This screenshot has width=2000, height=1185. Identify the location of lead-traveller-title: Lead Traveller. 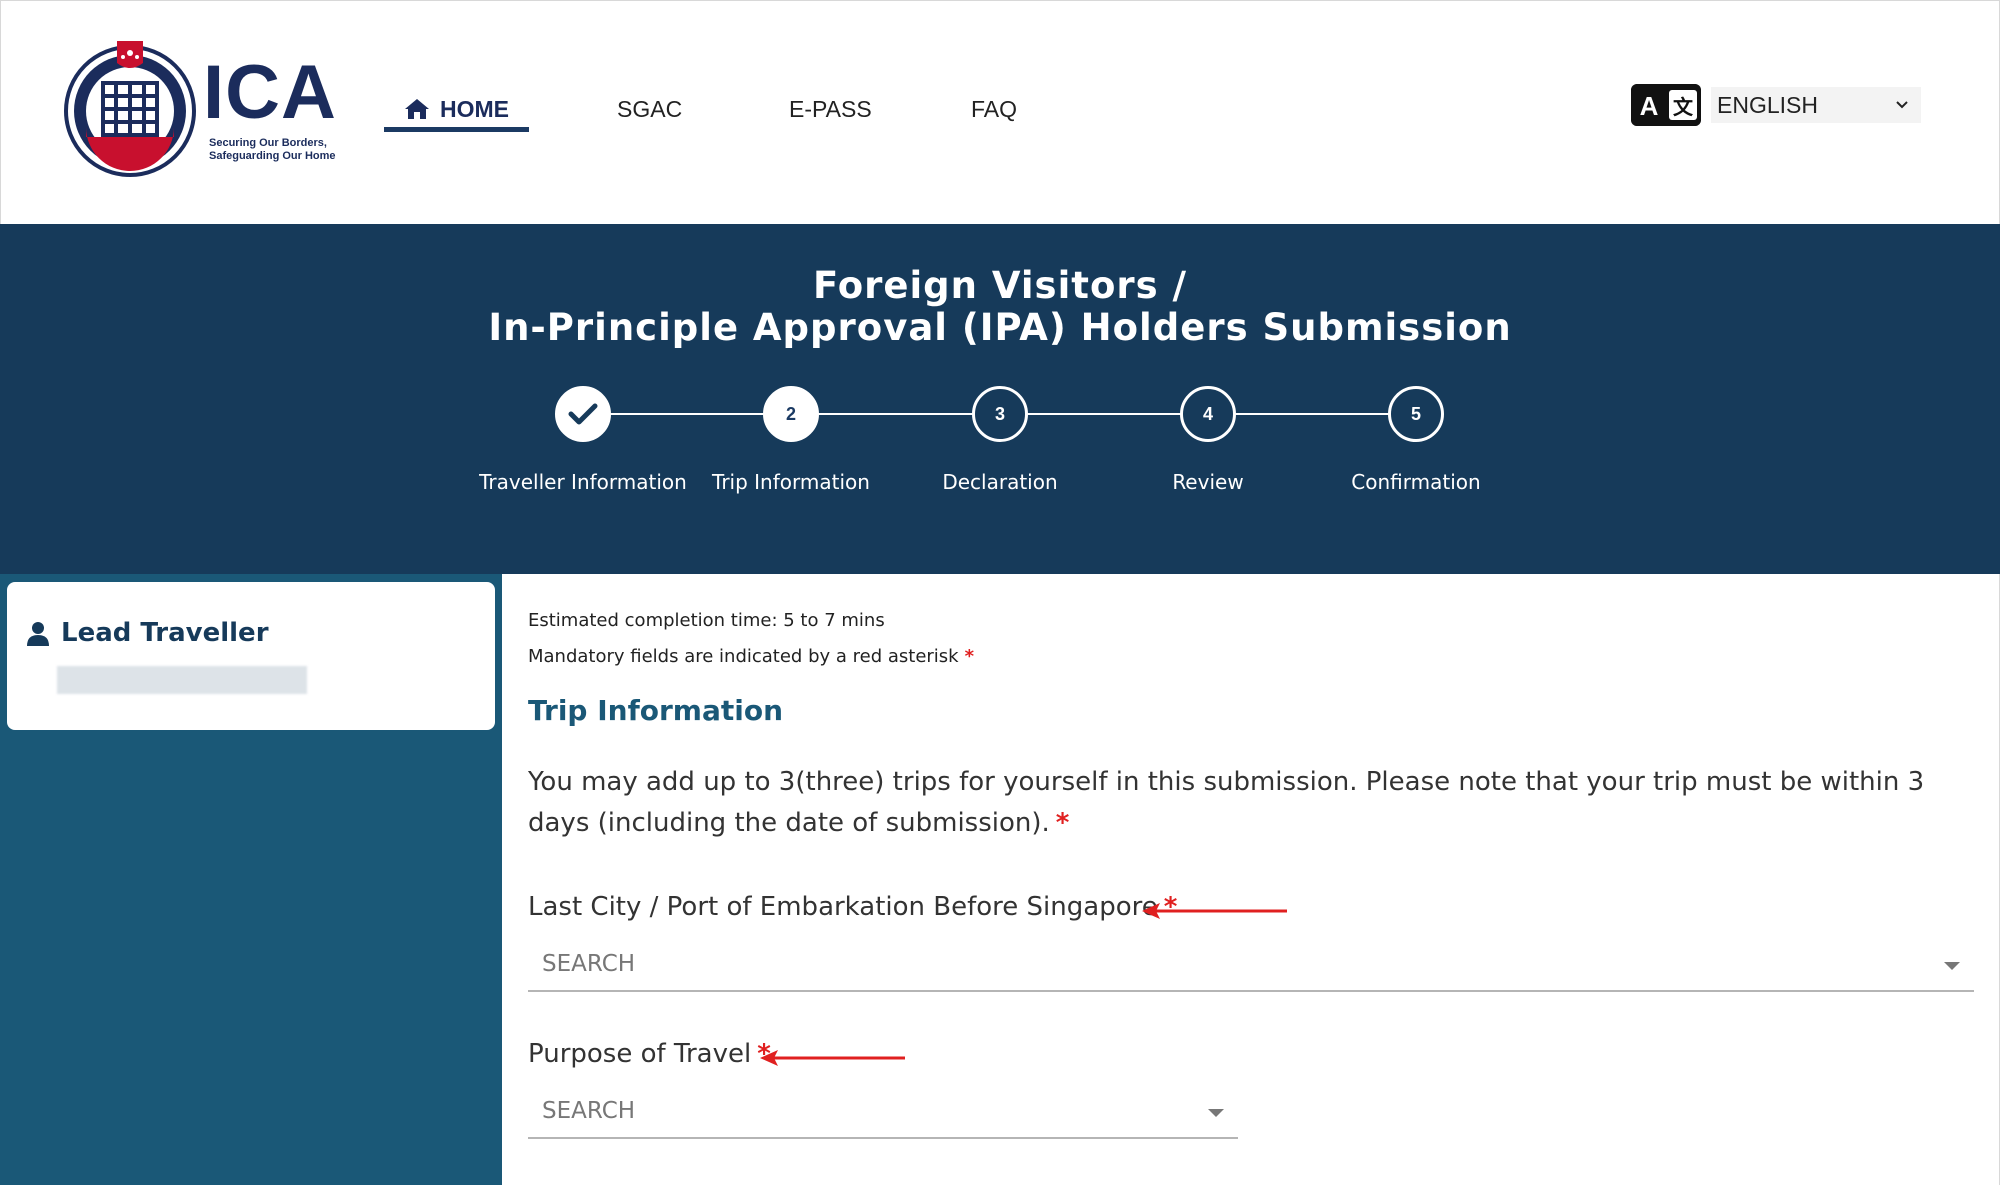
(165, 633).